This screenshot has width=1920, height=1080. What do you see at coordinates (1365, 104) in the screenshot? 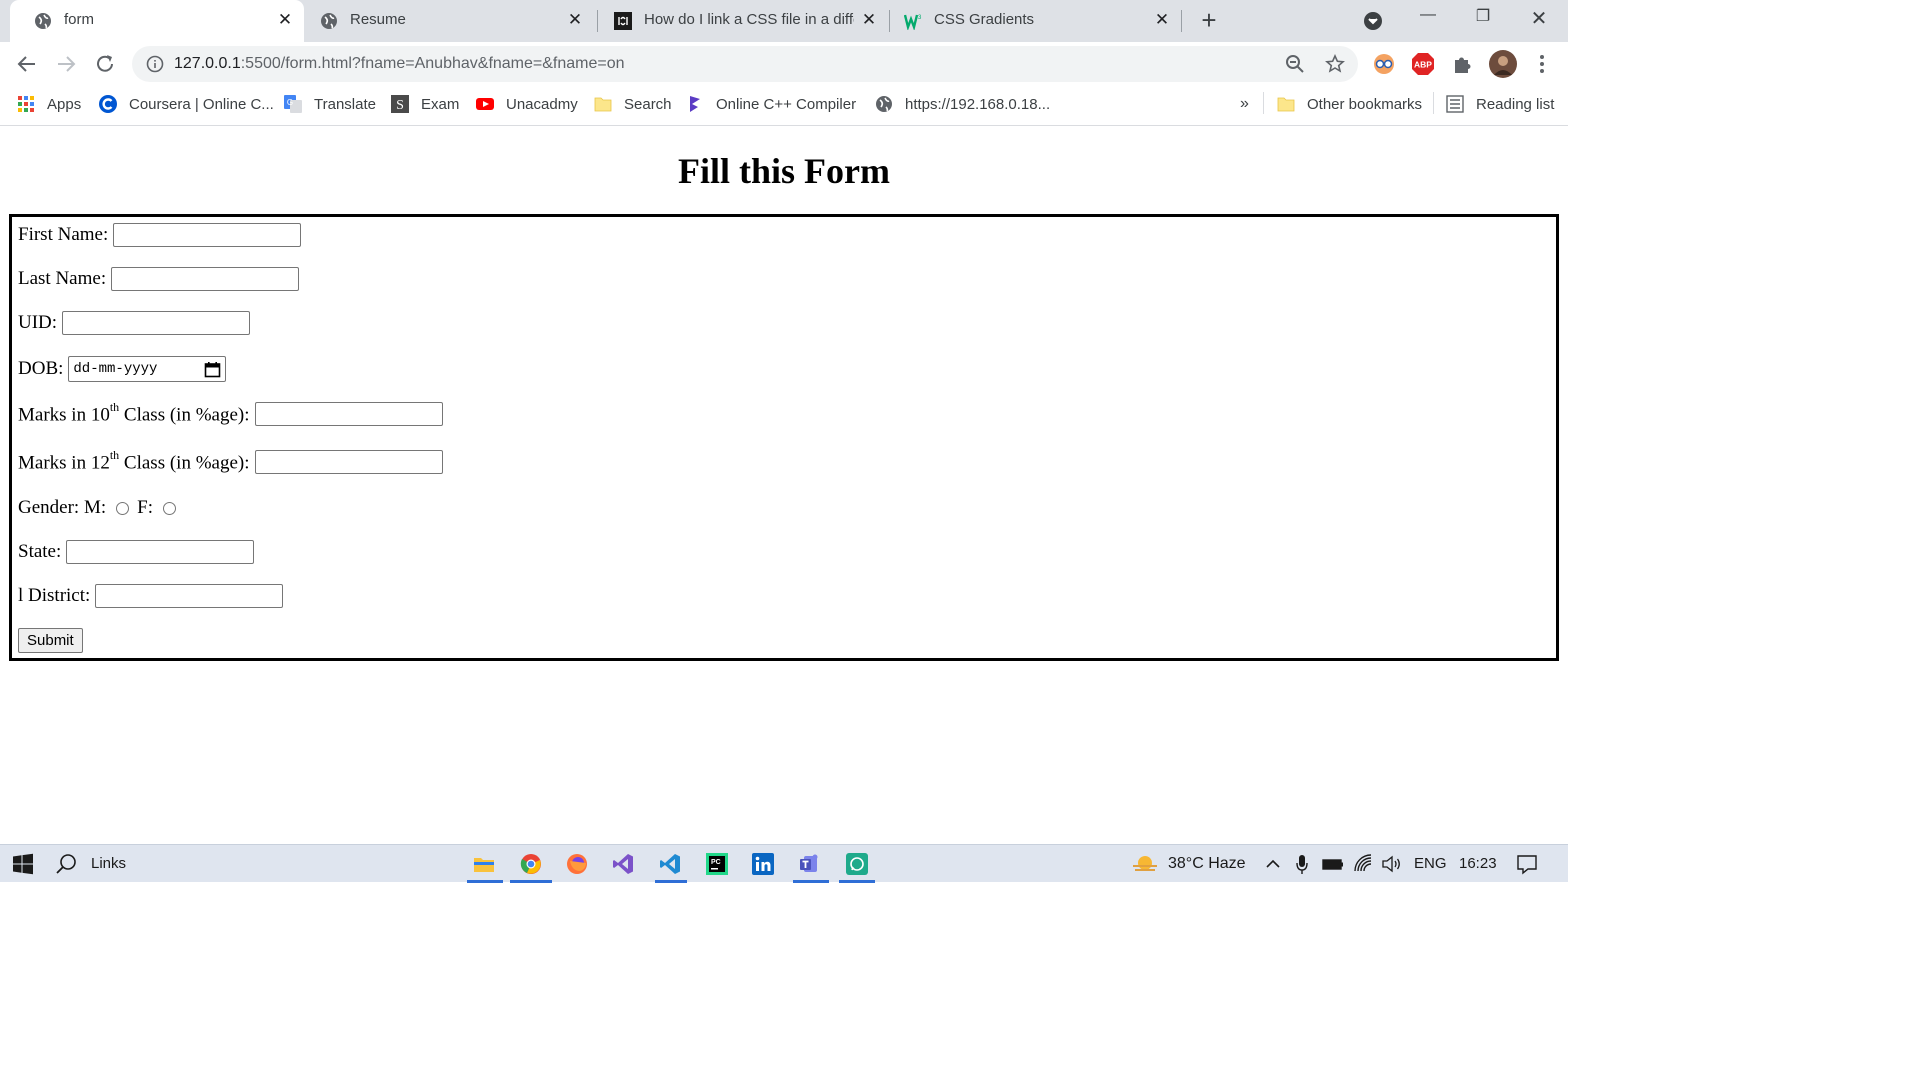
I see `bookmark-label: Other bookmarks` at bounding box center [1365, 104].